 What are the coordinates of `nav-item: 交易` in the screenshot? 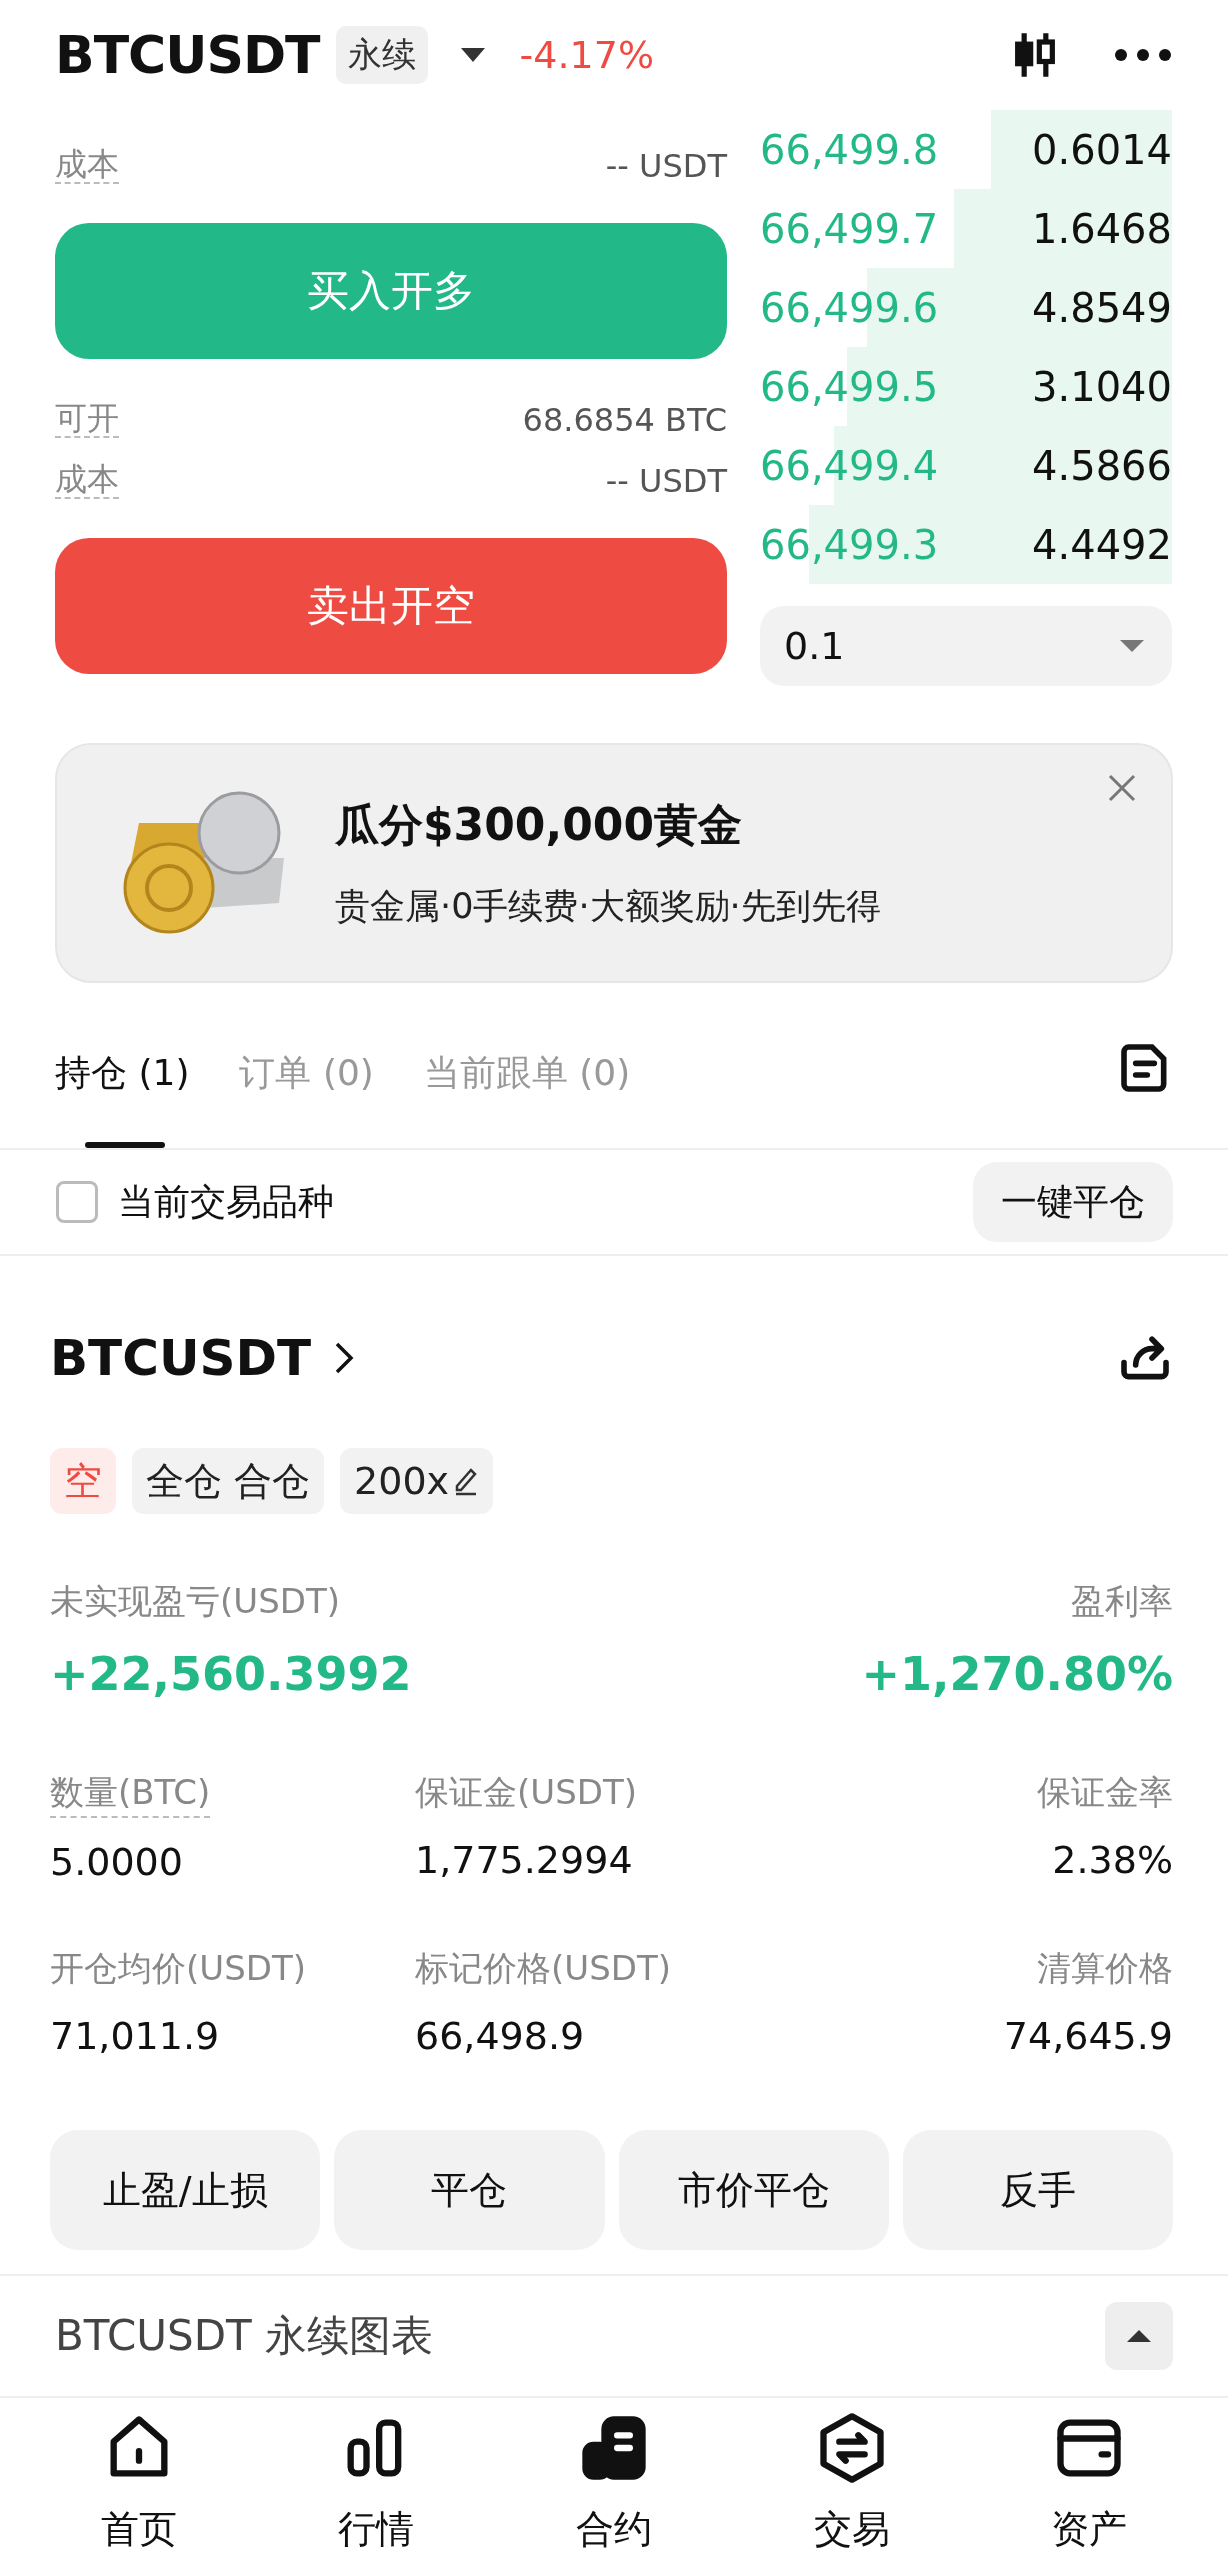 It's located at (851, 2482).